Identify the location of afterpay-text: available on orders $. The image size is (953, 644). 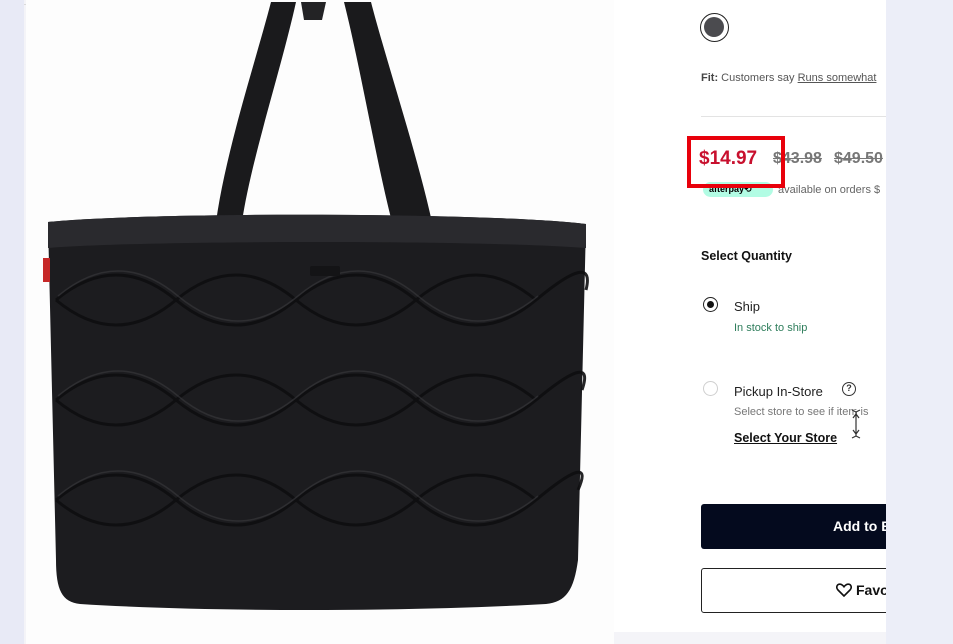
(829, 190).